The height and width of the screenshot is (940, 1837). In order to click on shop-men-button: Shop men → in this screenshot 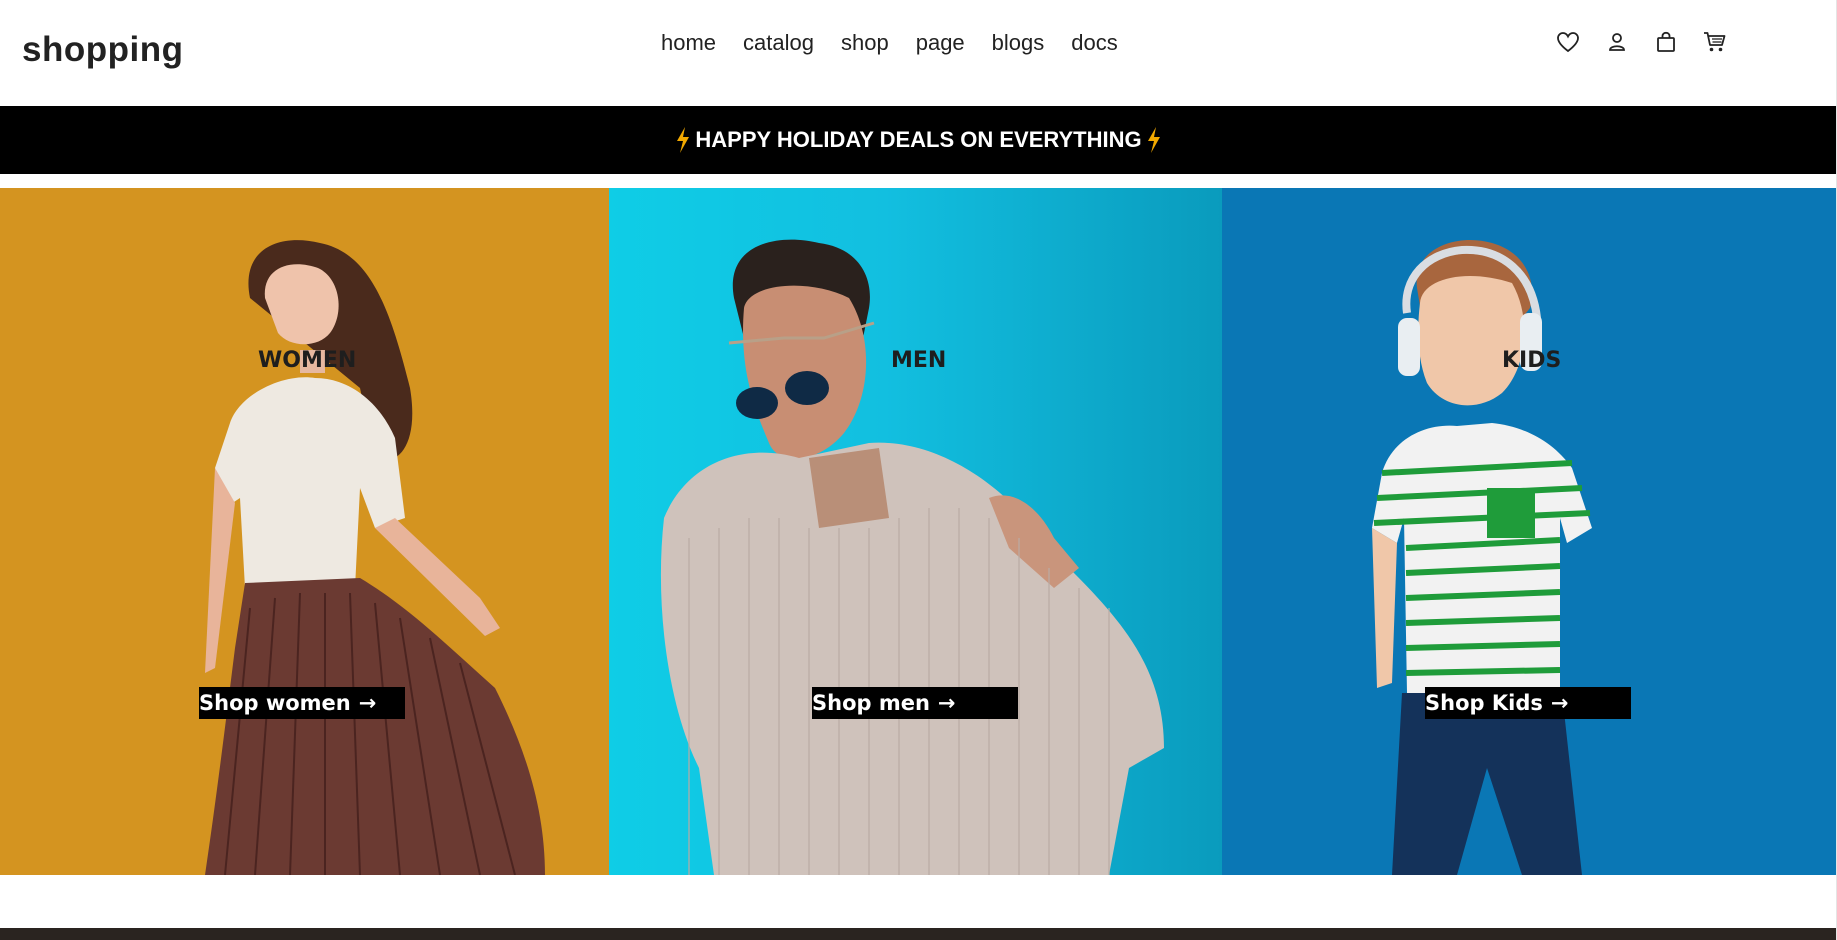, I will do `click(915, 703)`.